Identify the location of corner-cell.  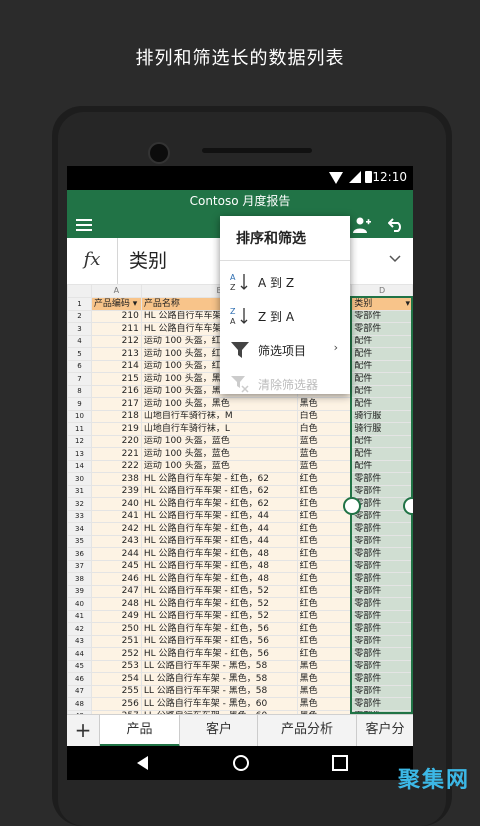
(79, 291).